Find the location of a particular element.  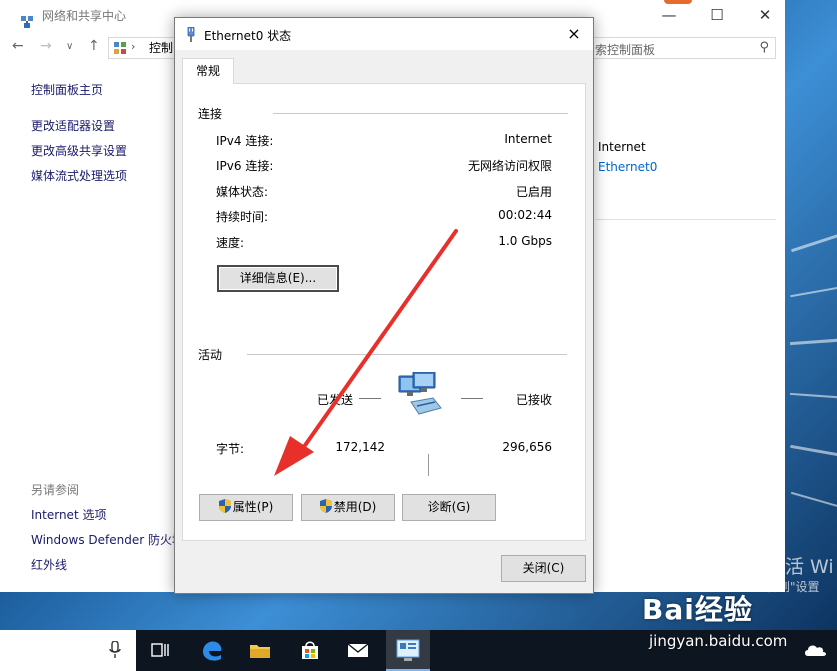

taskbar-search-box is located at coordinates (68, 650).